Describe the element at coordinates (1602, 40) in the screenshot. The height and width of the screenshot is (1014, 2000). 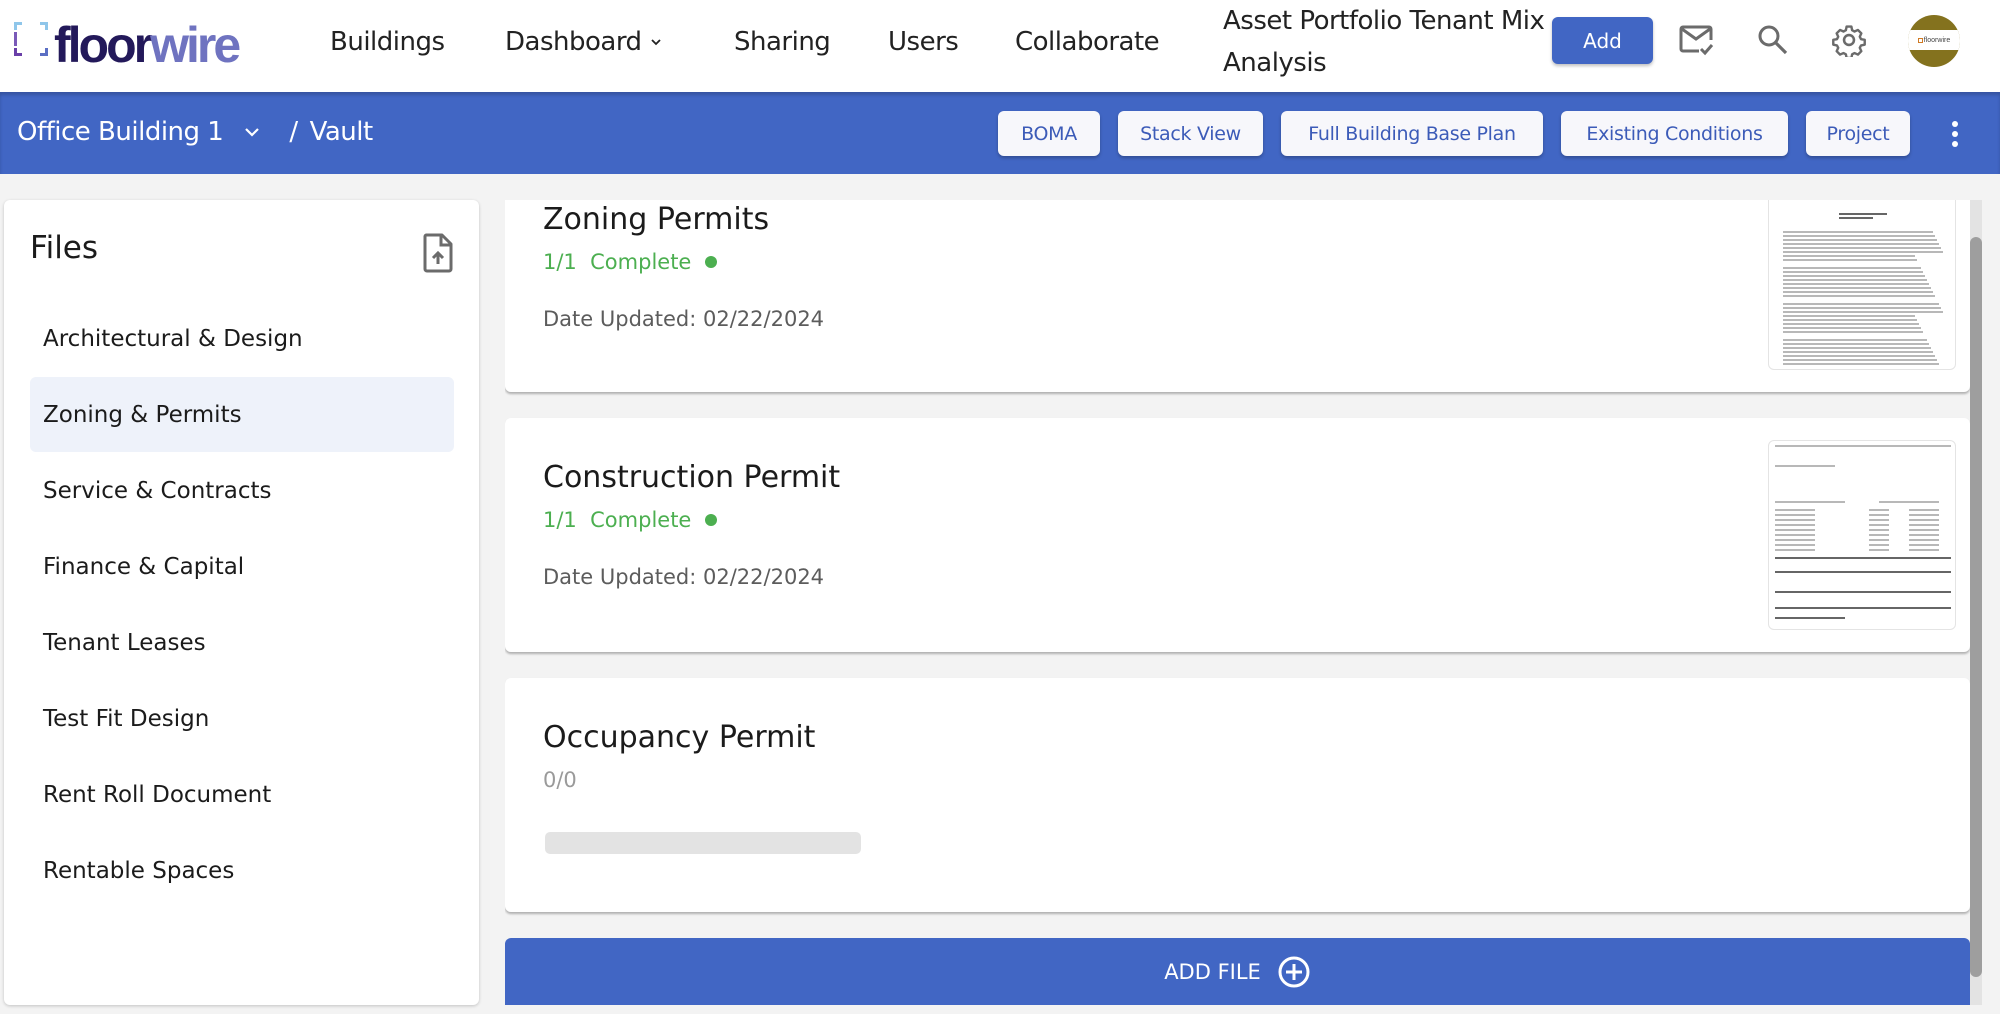
I see `add-button: Add` at that location.